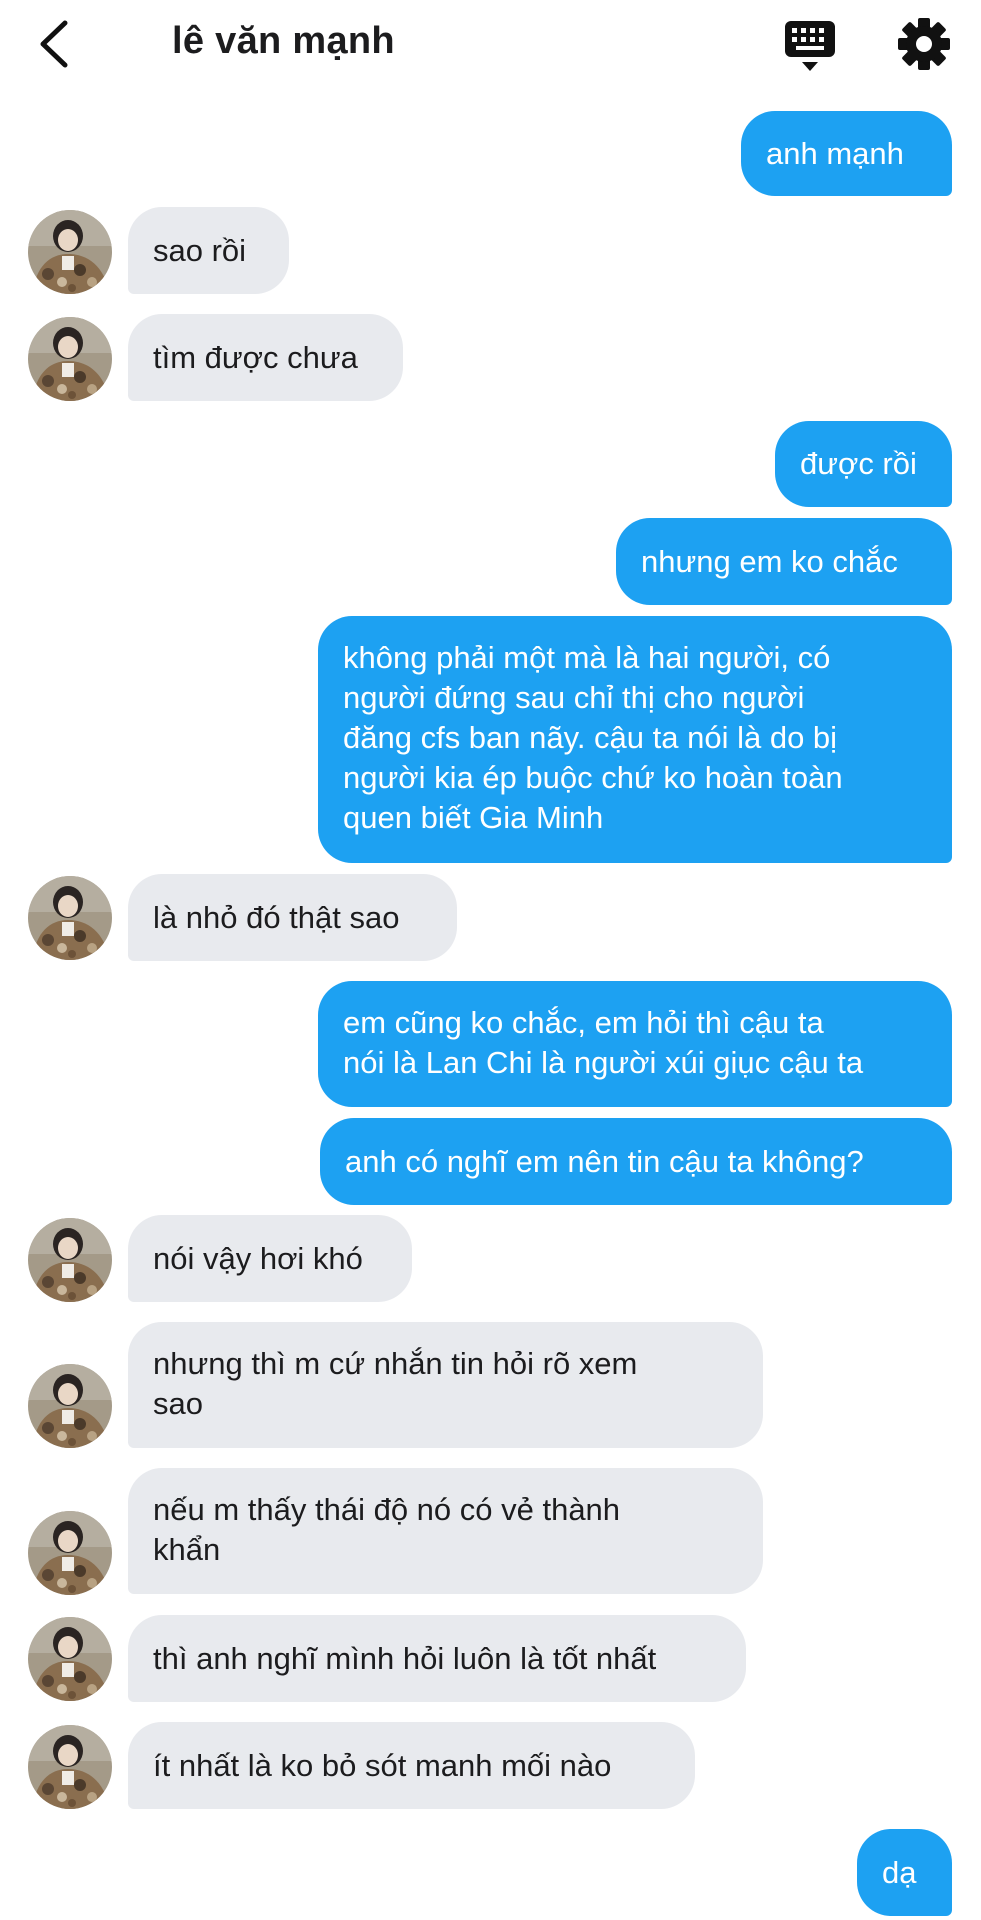  I want to click on message-bubble: nếu m thấy thái độ nó có vẻ thành khẩn, so click(445, 1531).